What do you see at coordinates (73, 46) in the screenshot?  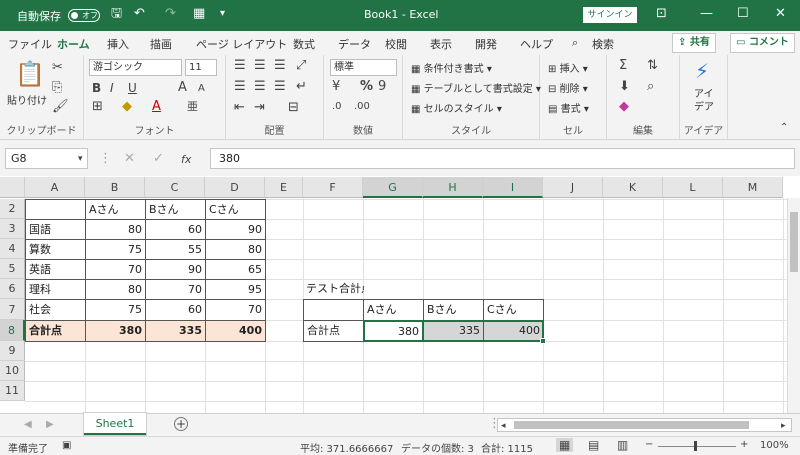 I see `tab-home: ホーム` at bounding box center [73, 46].